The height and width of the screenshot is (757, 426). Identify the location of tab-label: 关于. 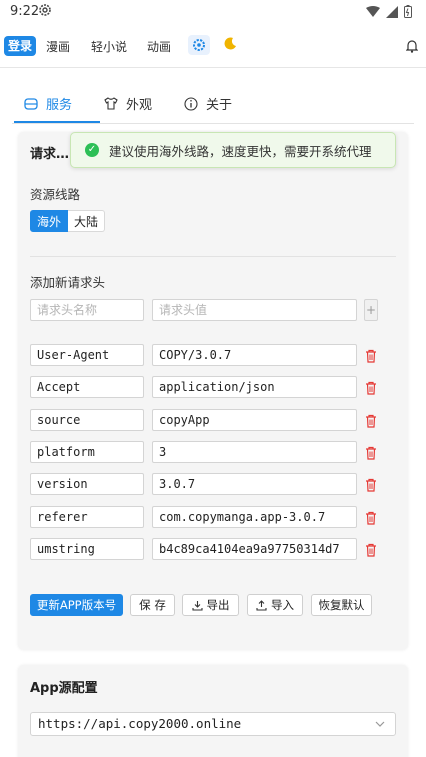
(219, 105).